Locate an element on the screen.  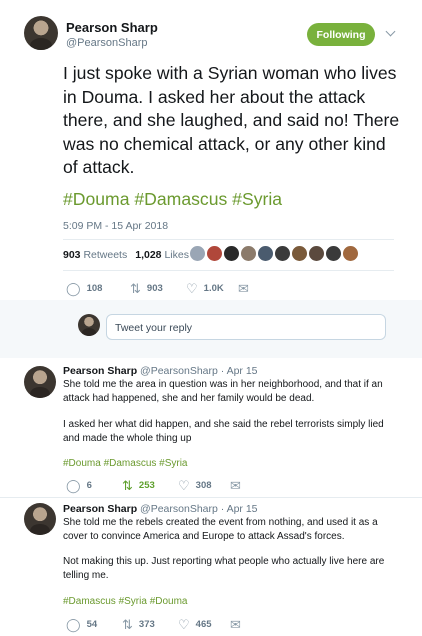
reply-button: ◯ 54 is located at coordinates (94, 624).